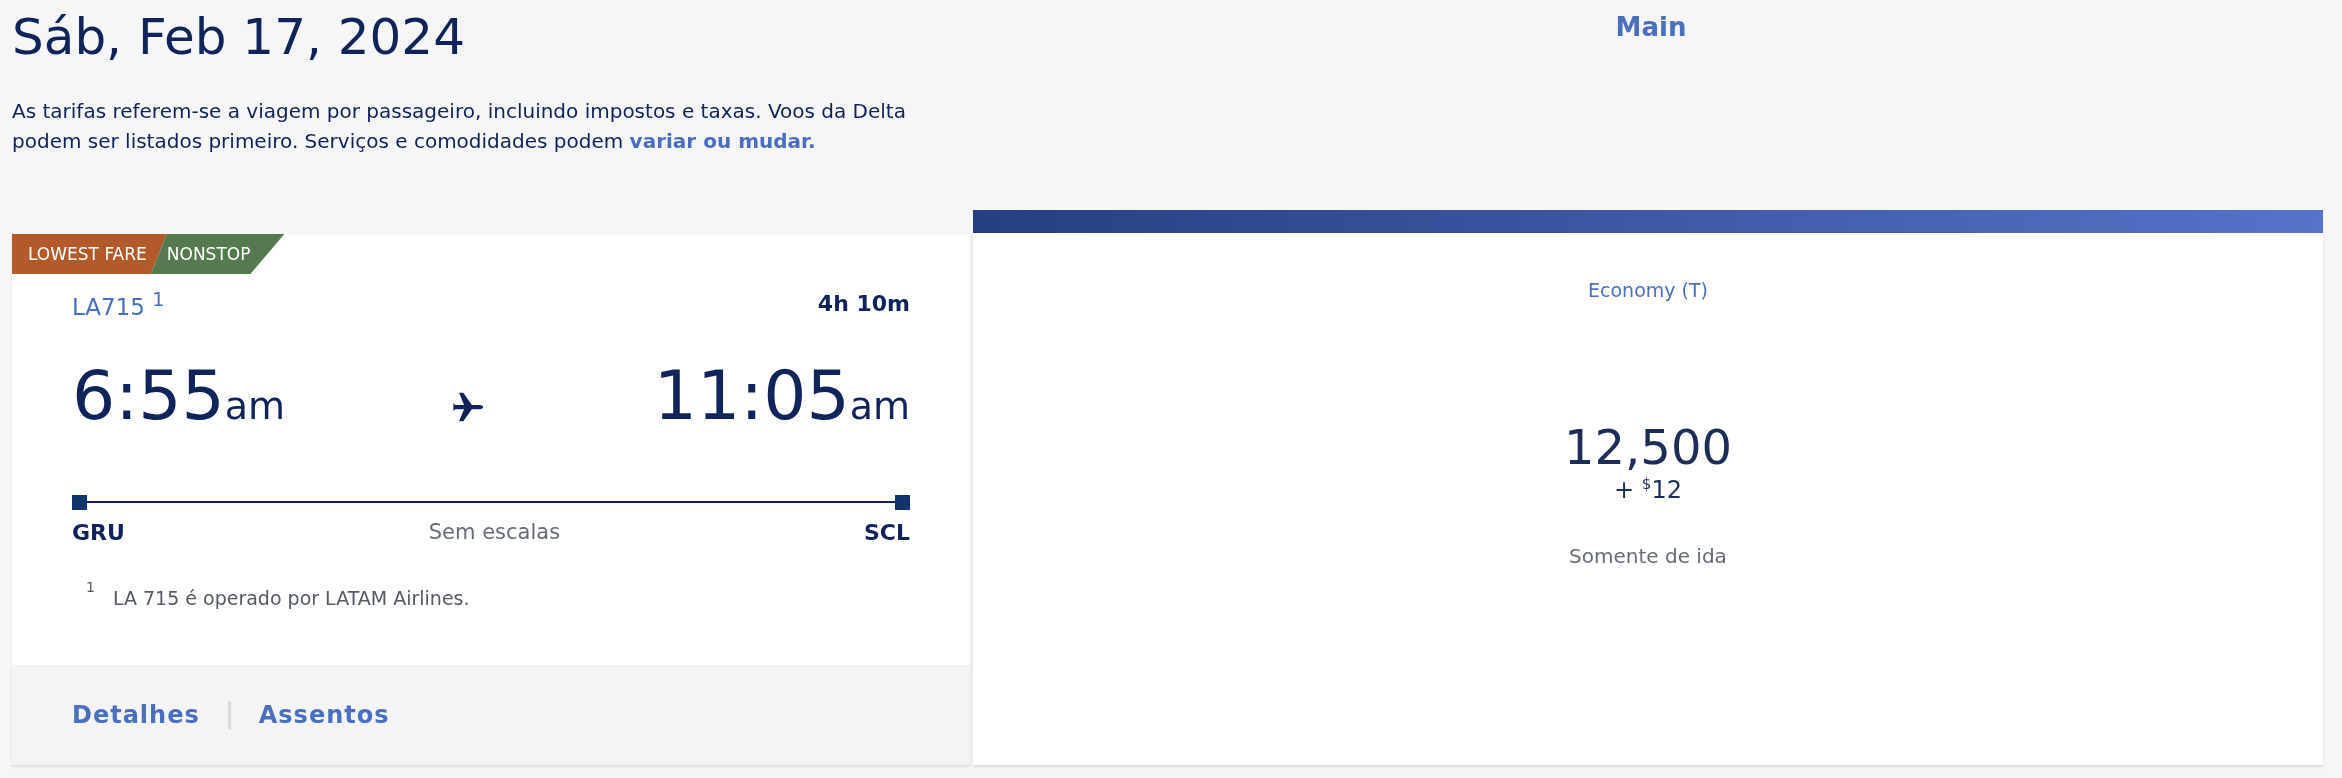 The image size is (2342, 778). Describe the element at coordinates (902, 502) in the screenshot. I see `destination-marker` at that location.